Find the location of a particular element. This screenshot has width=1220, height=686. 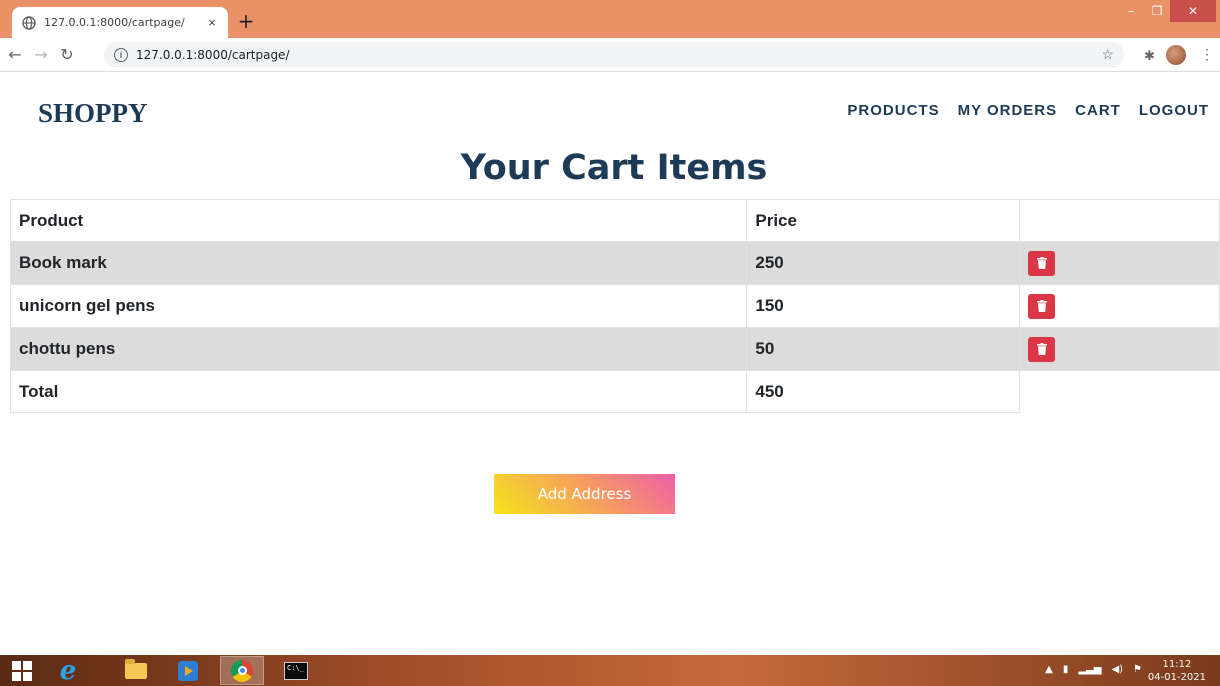

browser-tab: 127.0.0.1:8000/cartpage/ × is located at coordinates (120, 22).